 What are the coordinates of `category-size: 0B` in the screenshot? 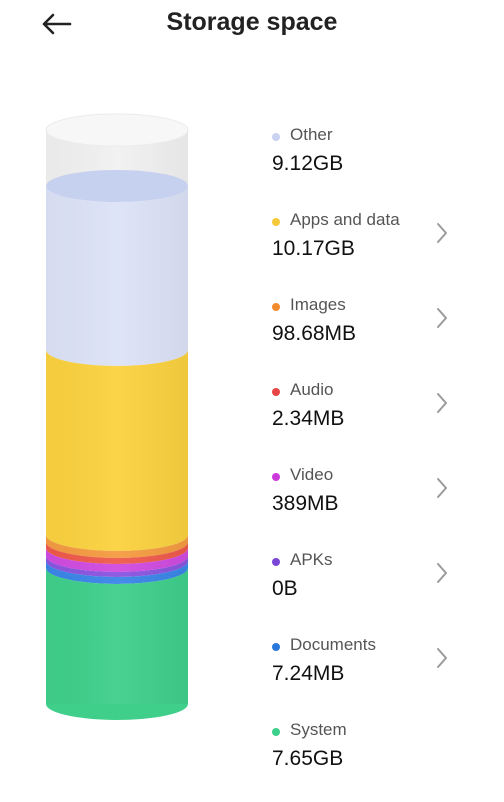 It's located at (285, 588).